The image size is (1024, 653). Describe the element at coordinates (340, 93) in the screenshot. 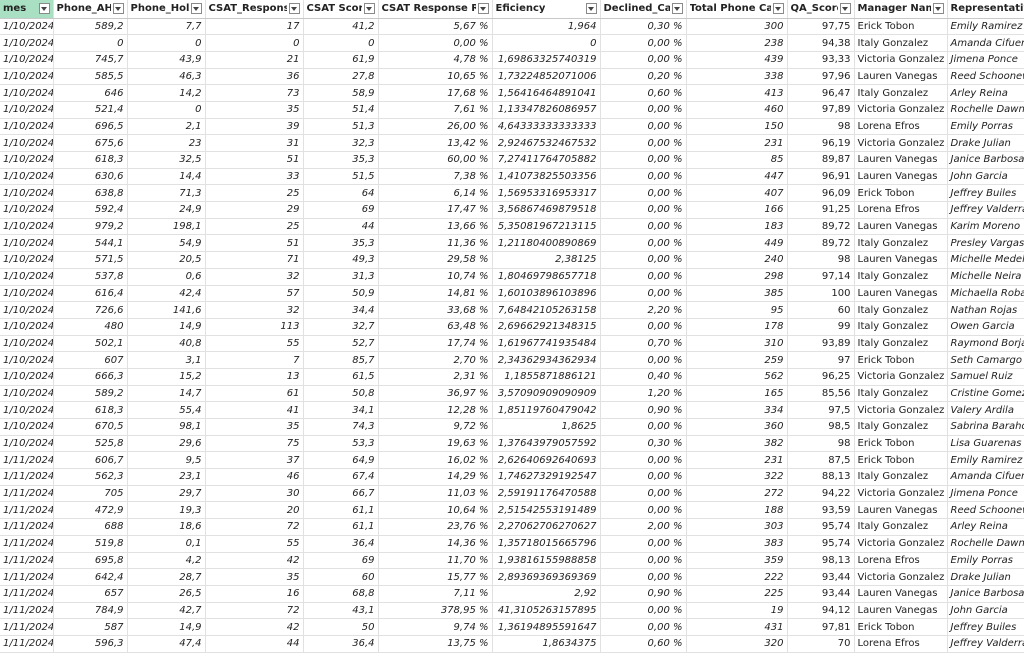

I see `cell-score: 58,9` at that location.